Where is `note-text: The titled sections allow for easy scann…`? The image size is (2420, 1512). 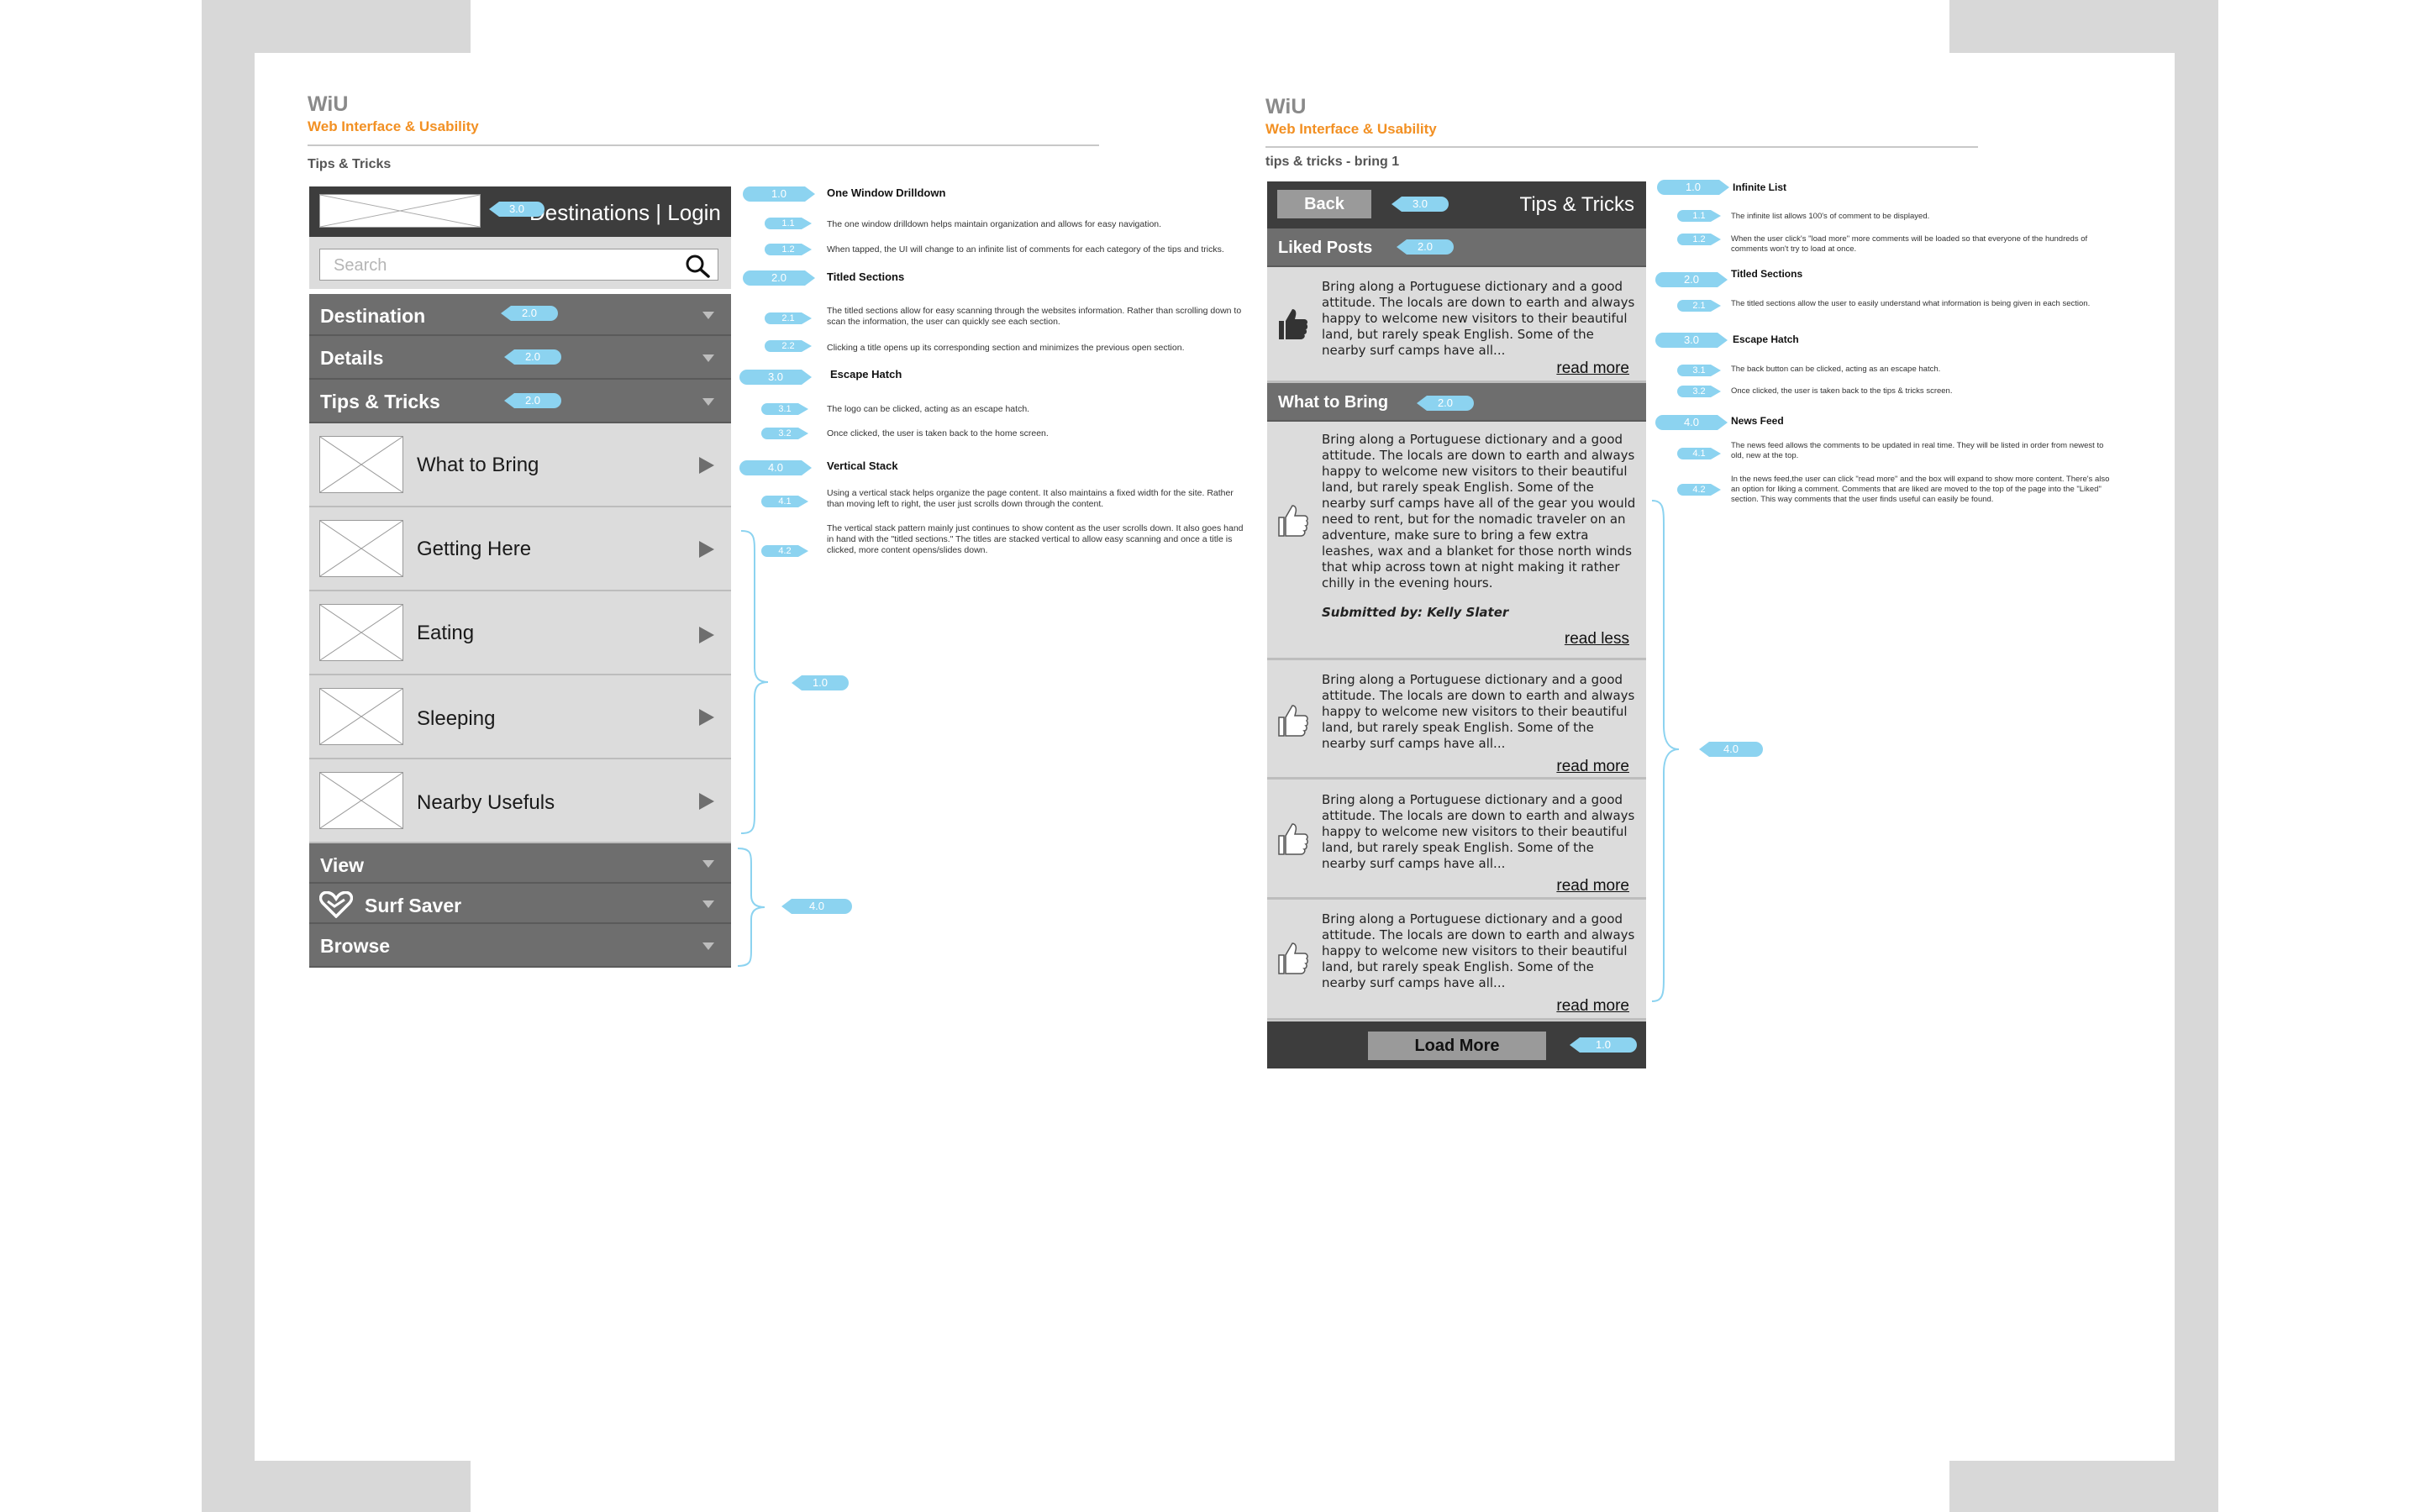 note-text: The titled sections allow for easy scann… is located at coordinates (1034, 316).